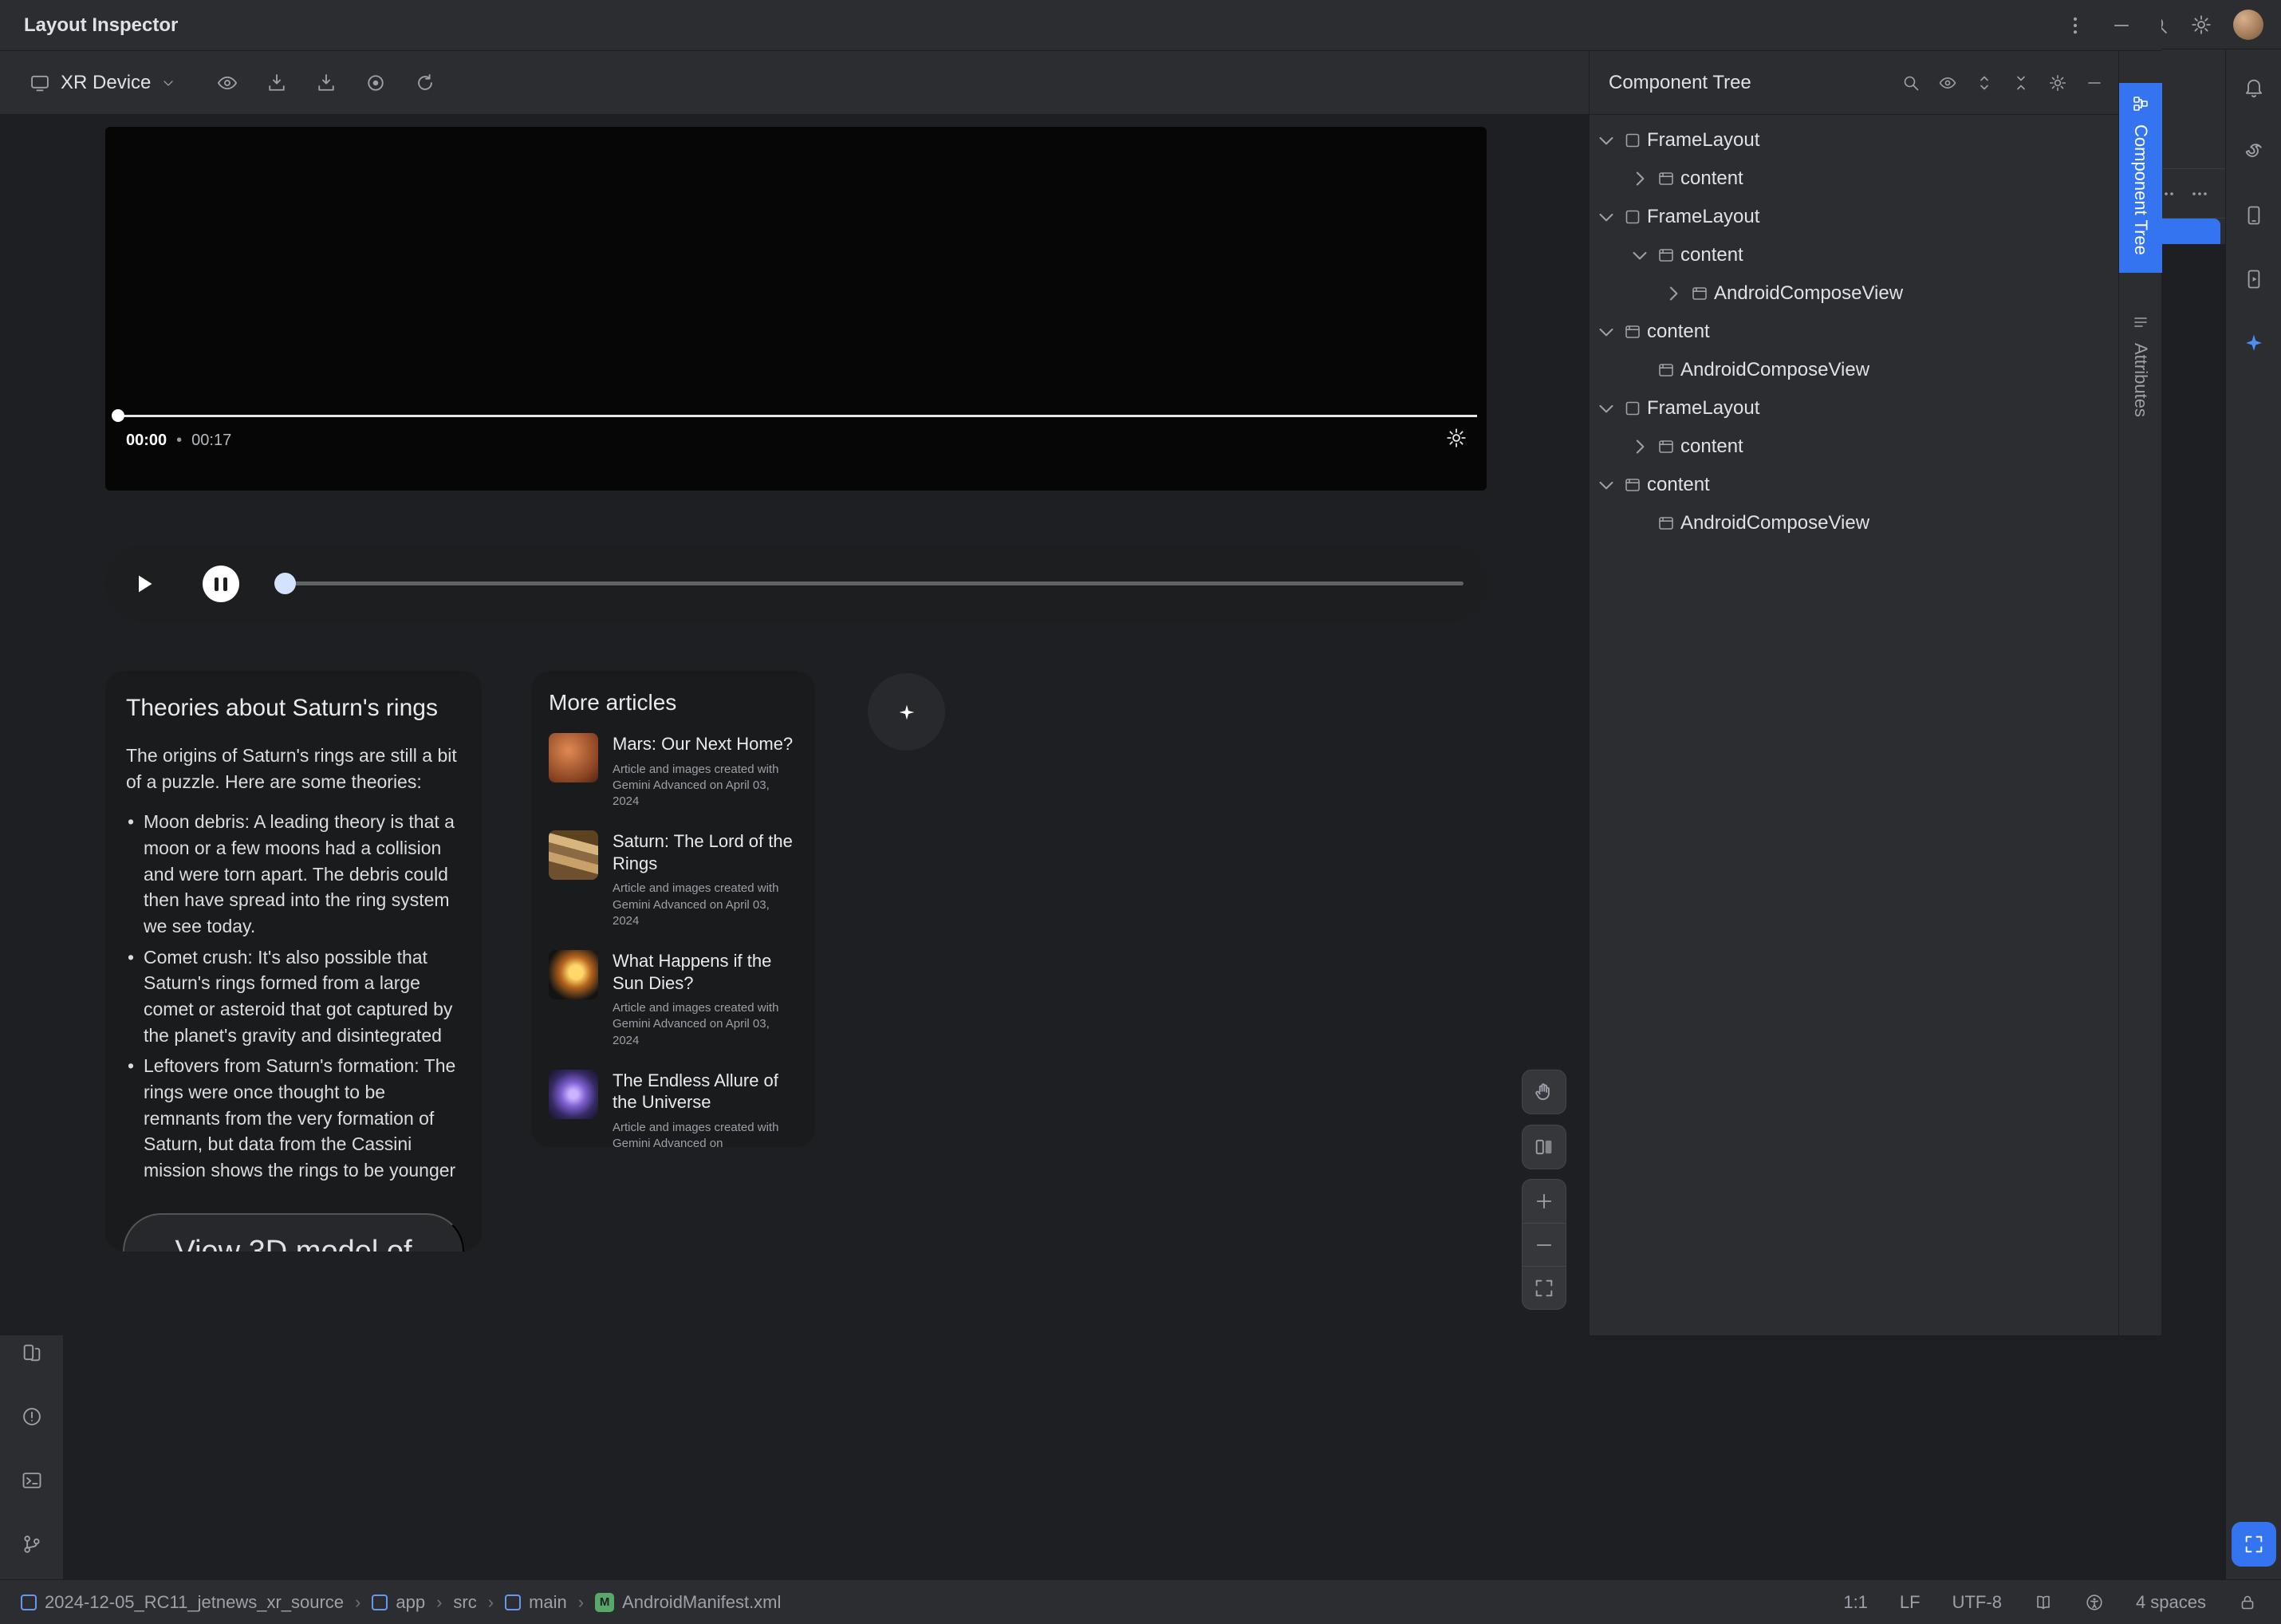 The height and width of the screenshot is (1624, 2281). I want to click on video-progress-bar, so click(797, 416).